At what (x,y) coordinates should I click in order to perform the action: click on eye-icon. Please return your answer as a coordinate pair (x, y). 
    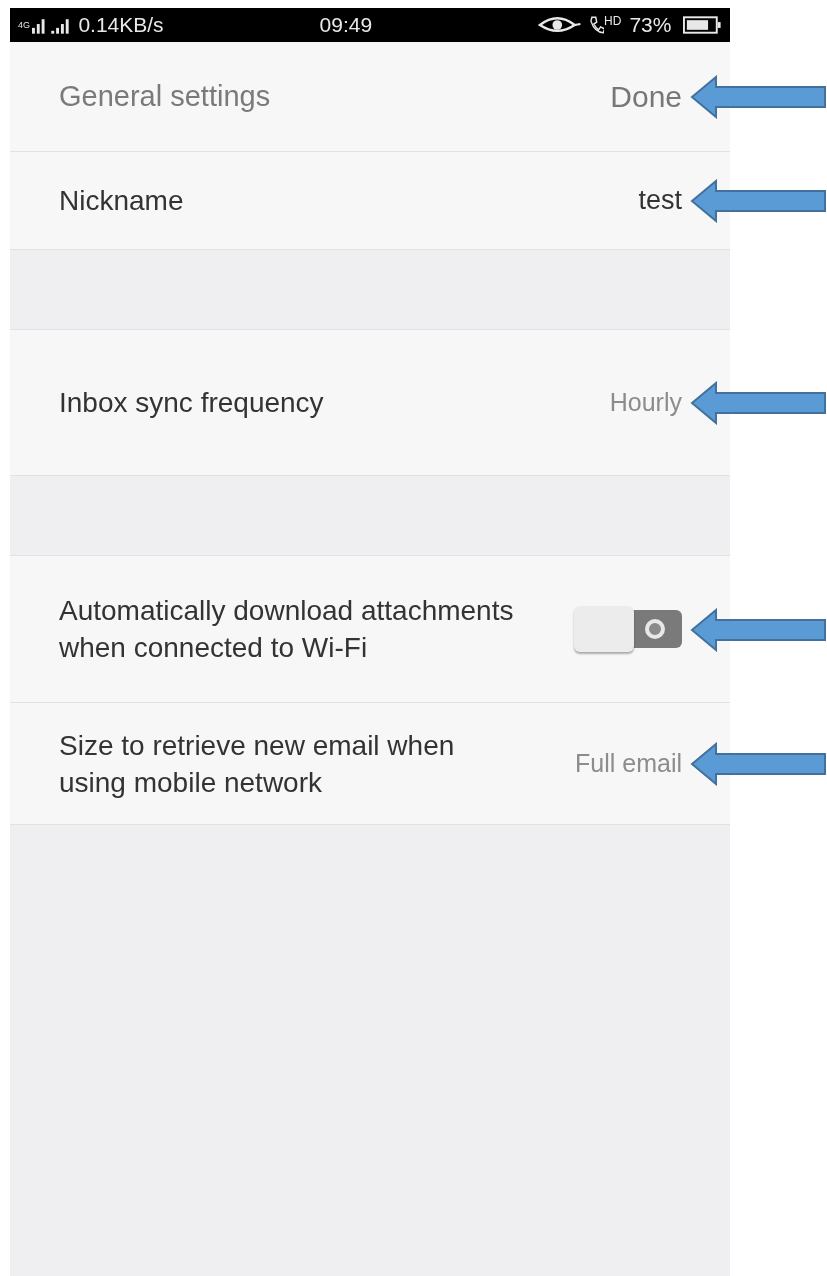
    Looking at the image, I should click on (559, 25).